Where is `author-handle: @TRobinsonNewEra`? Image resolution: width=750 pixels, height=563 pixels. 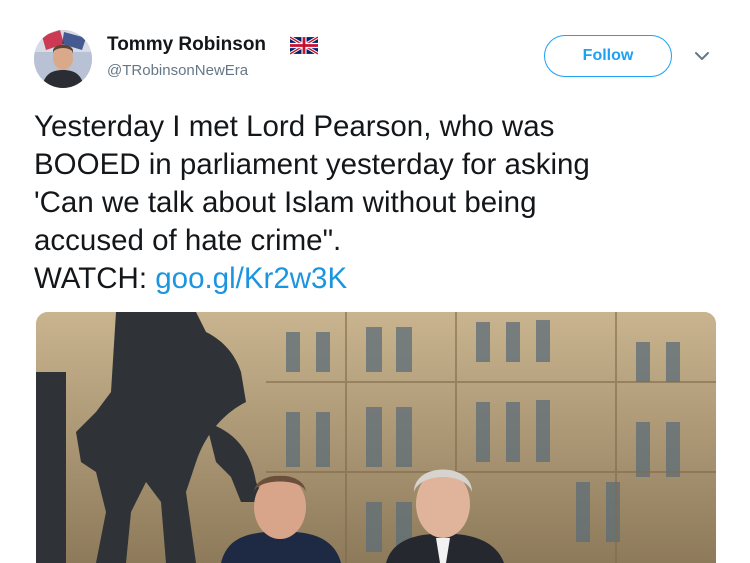
author-handle: @TRobinsonNewEra is located at coordinates (177, 70).